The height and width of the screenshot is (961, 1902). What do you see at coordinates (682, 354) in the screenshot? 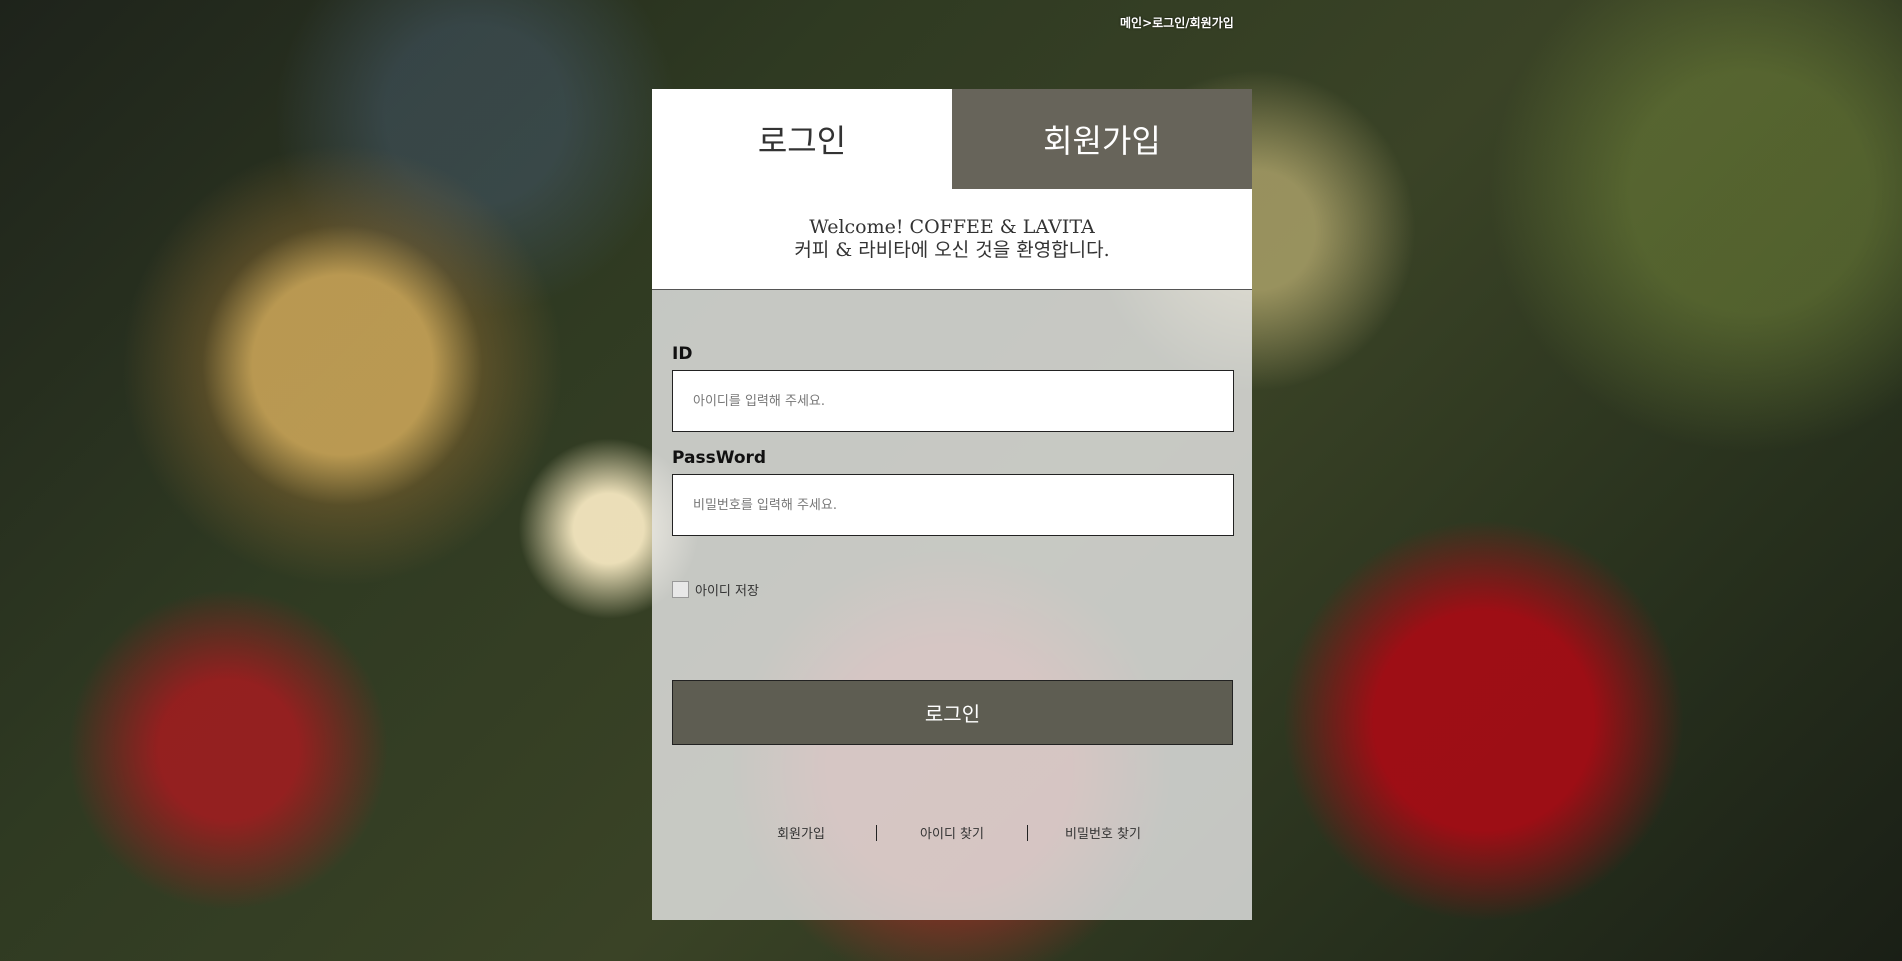
I see `id-label: ID` at bounding box center [682, 354].